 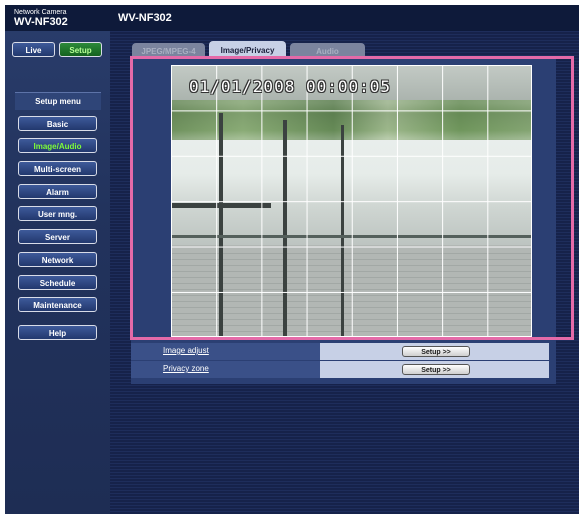 I want to click on tab-image-privacy: Image/Privacy, so click(x=247, y=50).